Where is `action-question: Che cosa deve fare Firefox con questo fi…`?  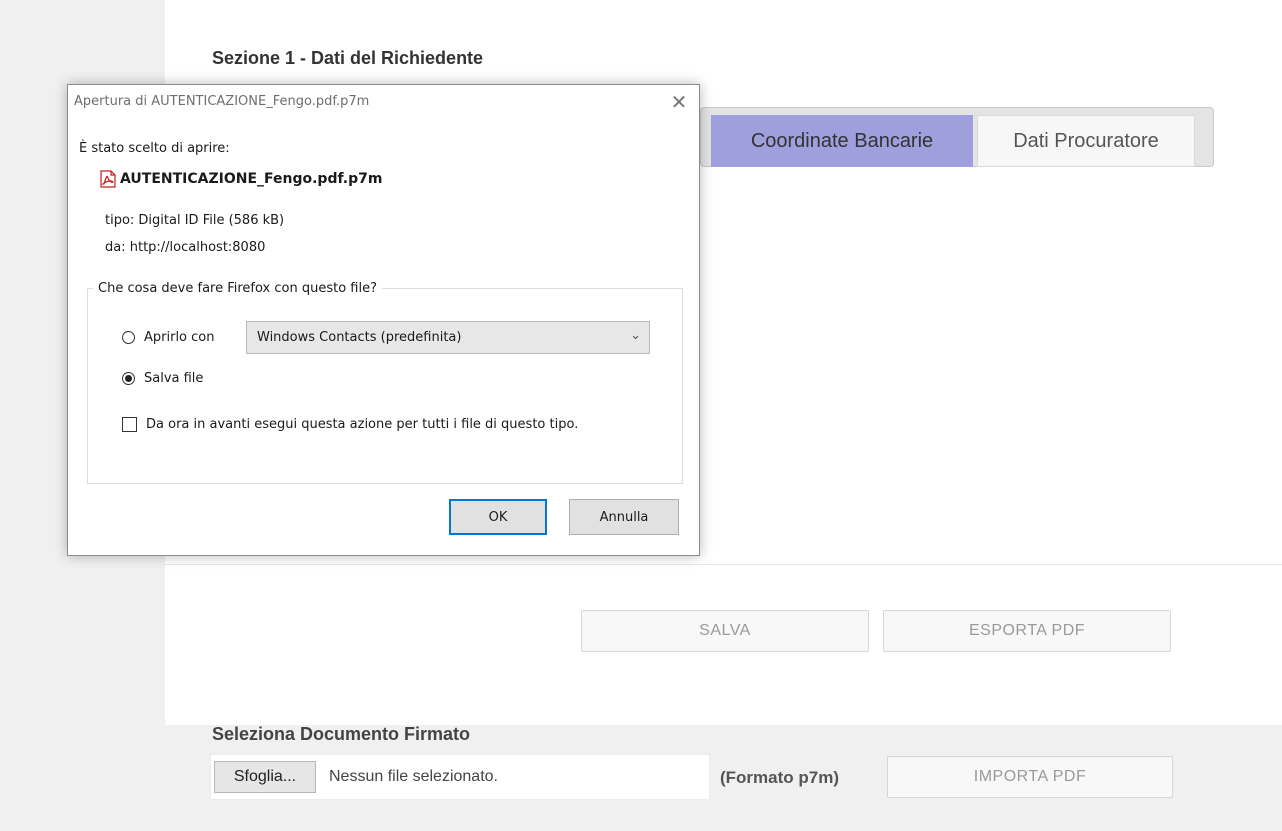
action-question: Che cosa deve fare Firefox con questo fi… is located at coordinates (237, 288).